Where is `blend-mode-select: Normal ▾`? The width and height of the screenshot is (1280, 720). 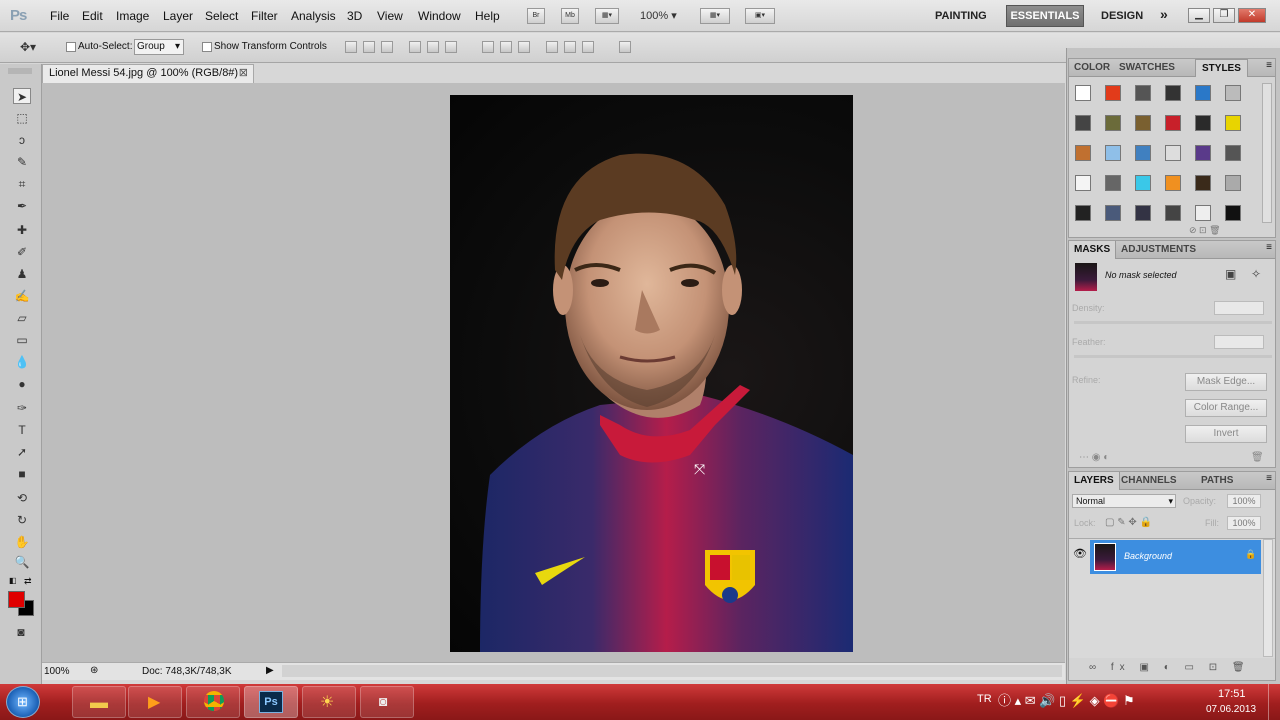
blend-mode-select: Normal ▾ is located at coordinates (1124, 501).